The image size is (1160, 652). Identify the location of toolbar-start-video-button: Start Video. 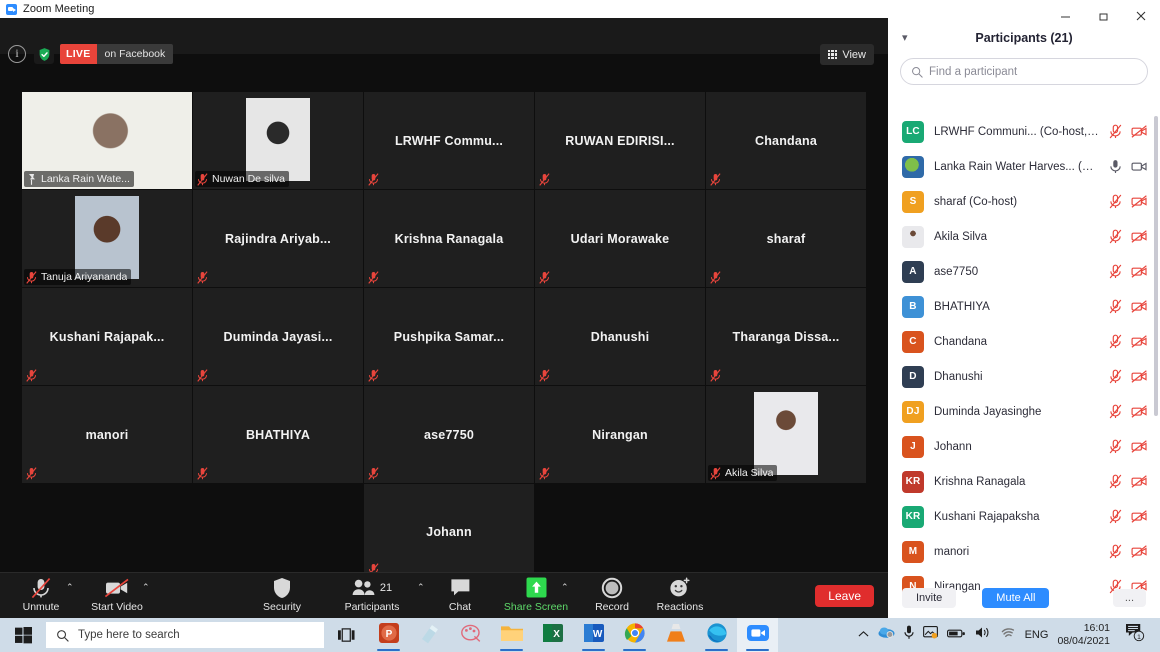
(117, 597).